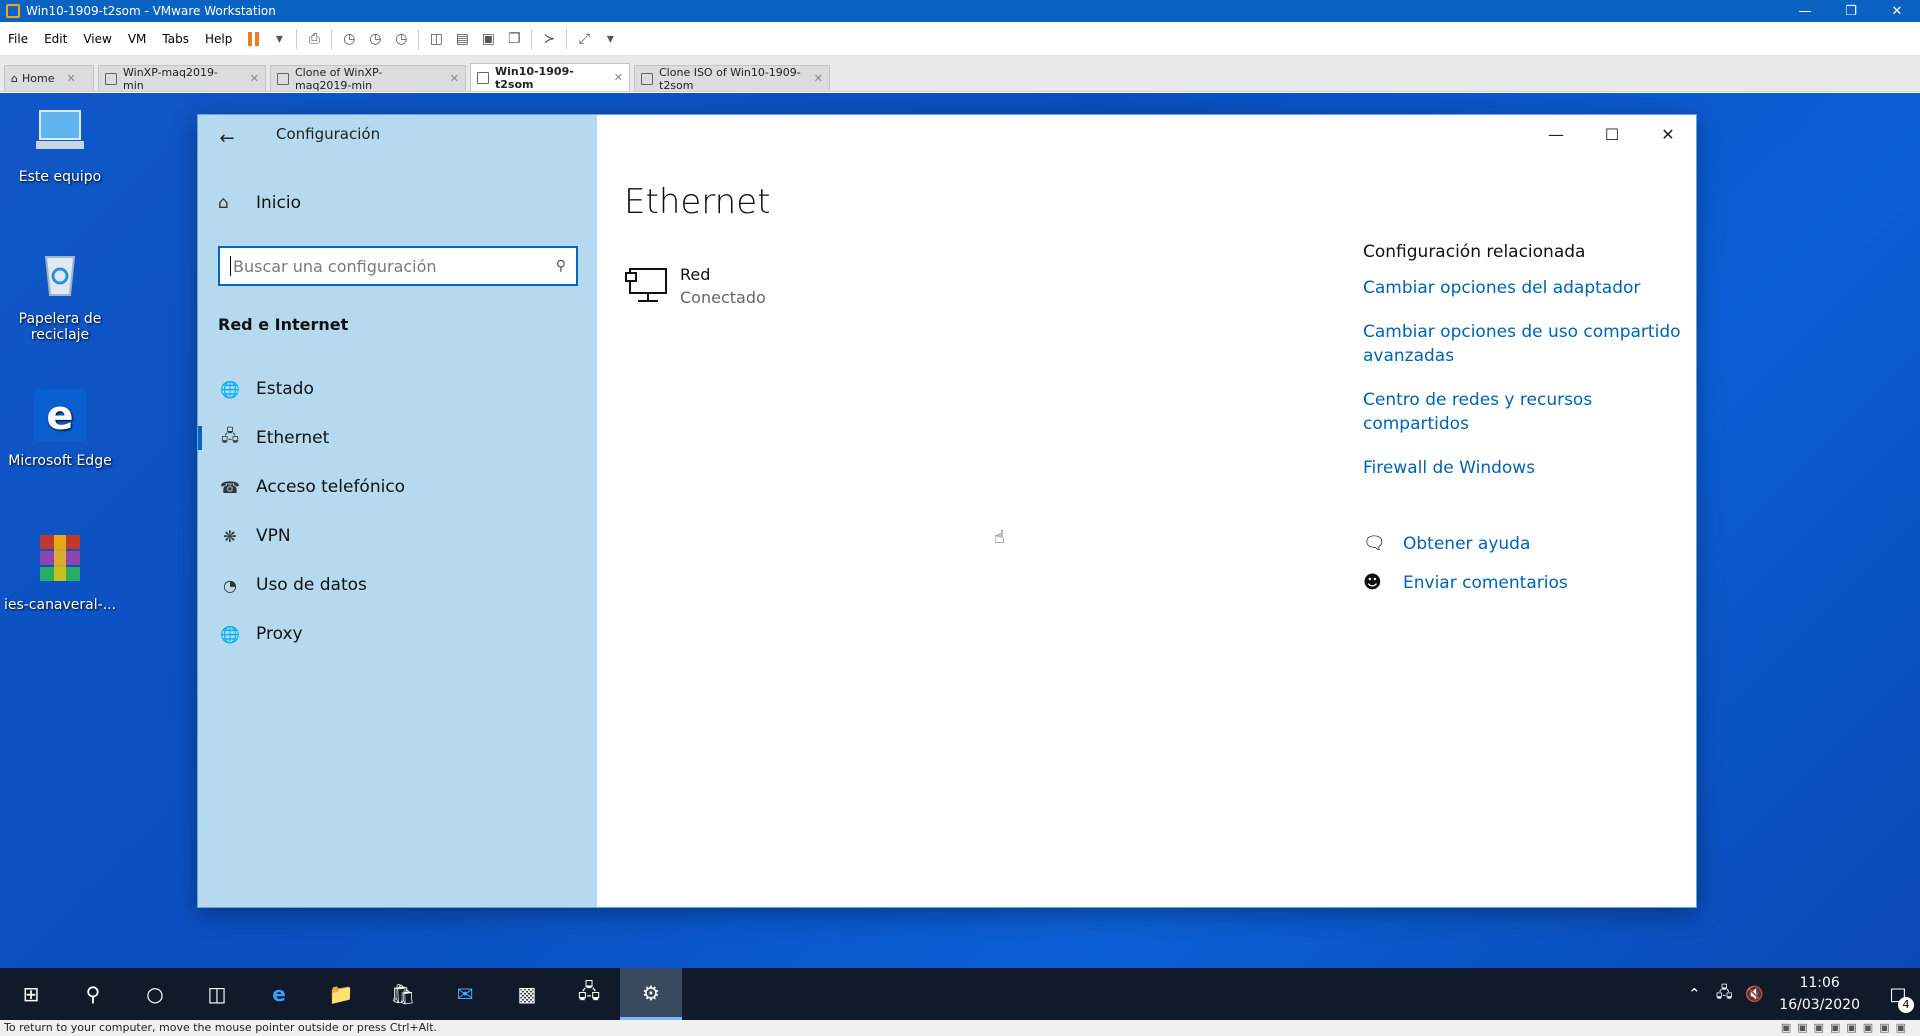 This screenshot has width=1920, height=1036. I want to click on network-name: Red, so click(695, 274).